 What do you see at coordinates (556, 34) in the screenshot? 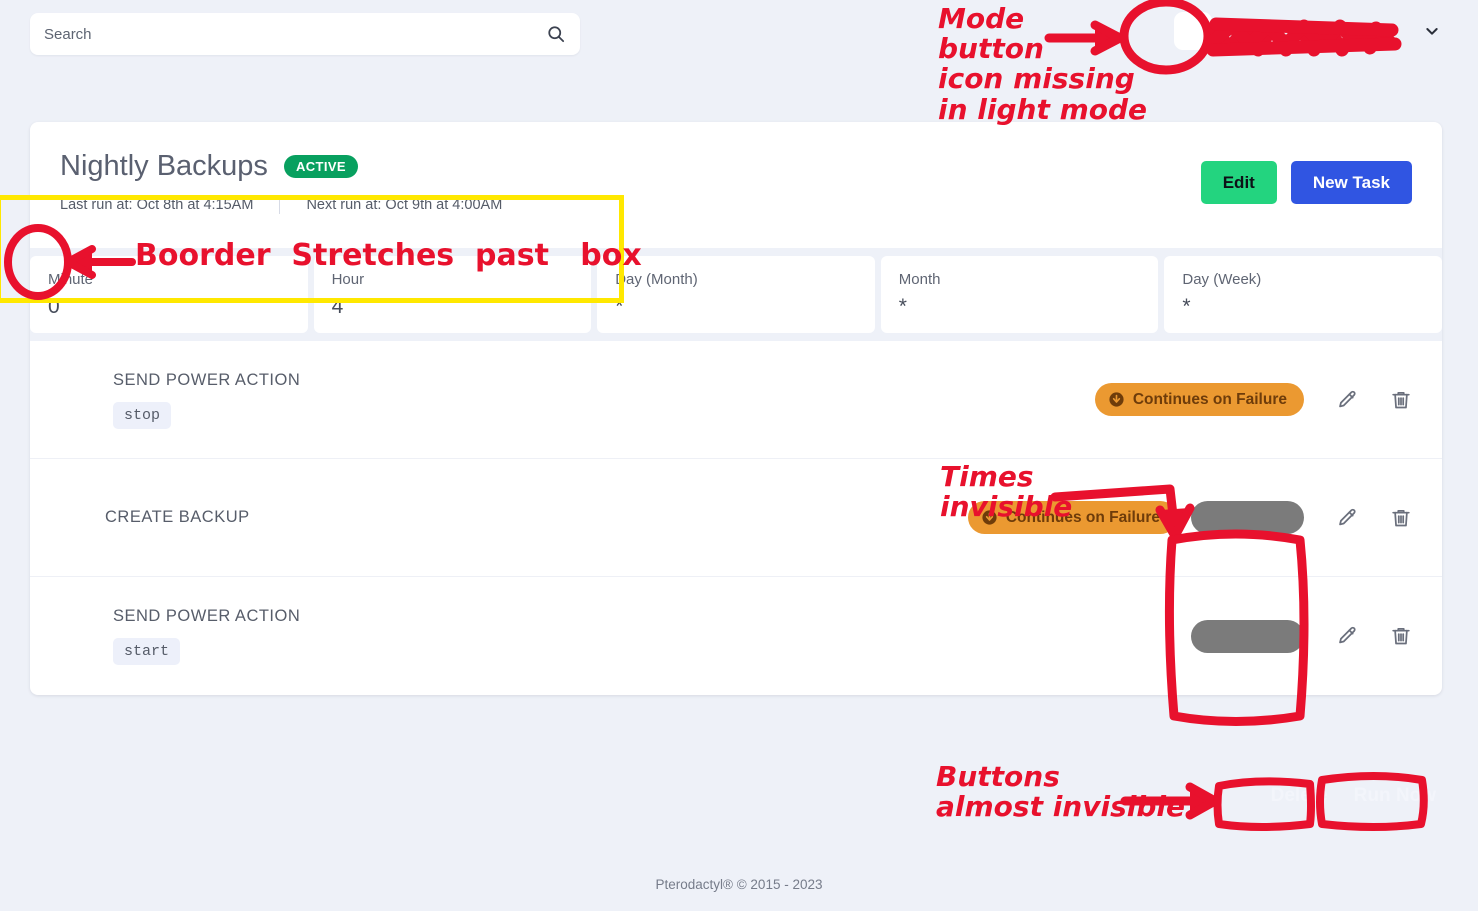
I see `search-icon` at bounding box center [556, 34].